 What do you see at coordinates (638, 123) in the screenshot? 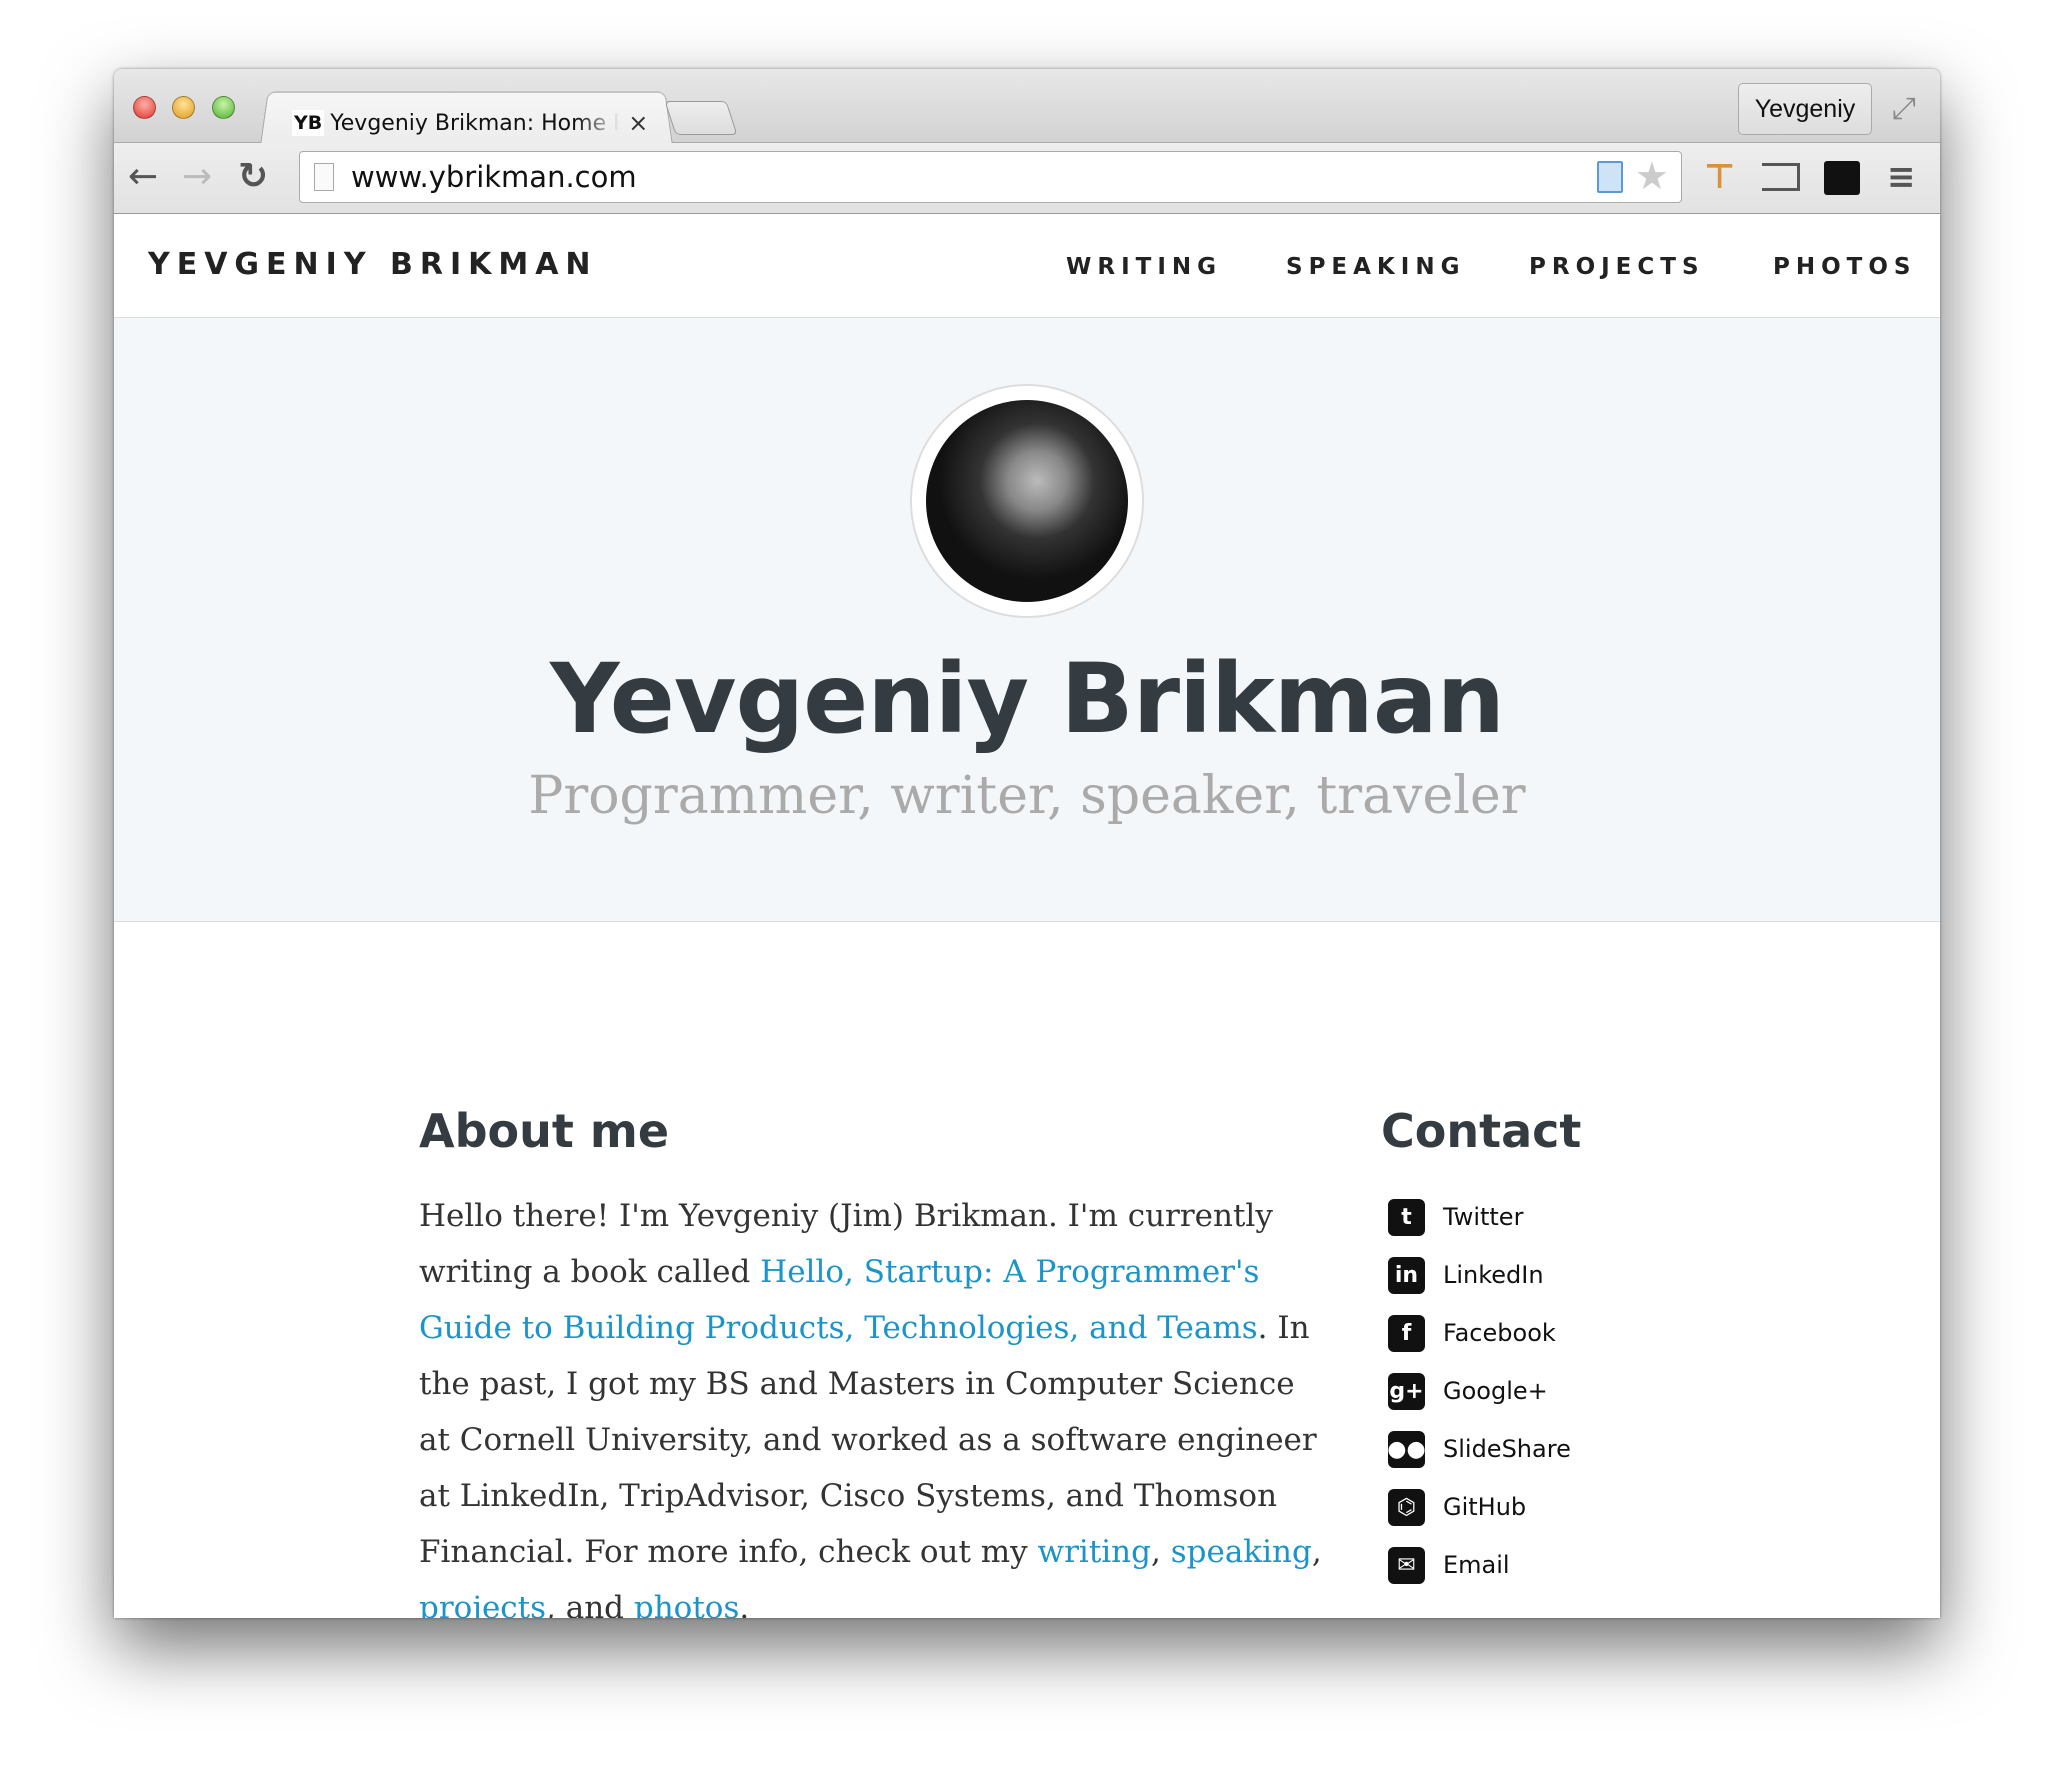
I see `close-tab-icon: ×` at bounding box center [638, 123].